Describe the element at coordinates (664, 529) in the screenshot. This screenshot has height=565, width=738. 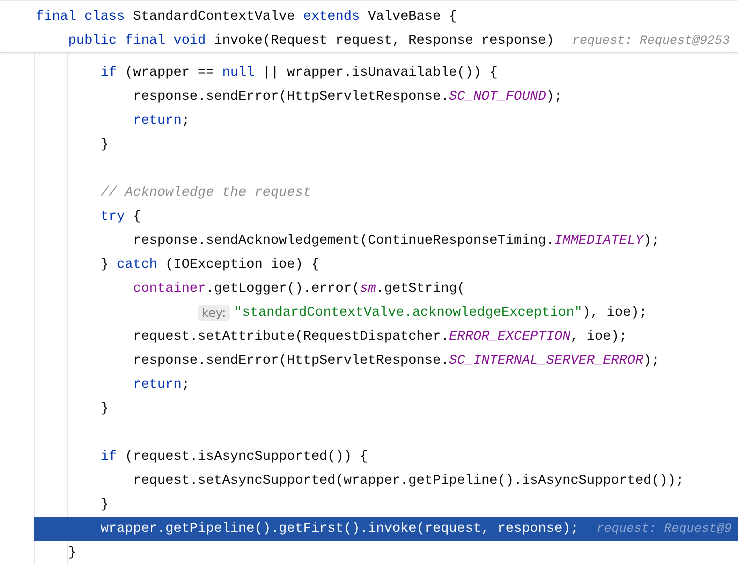
I see `inline-hint: request: Request@9` at that location.